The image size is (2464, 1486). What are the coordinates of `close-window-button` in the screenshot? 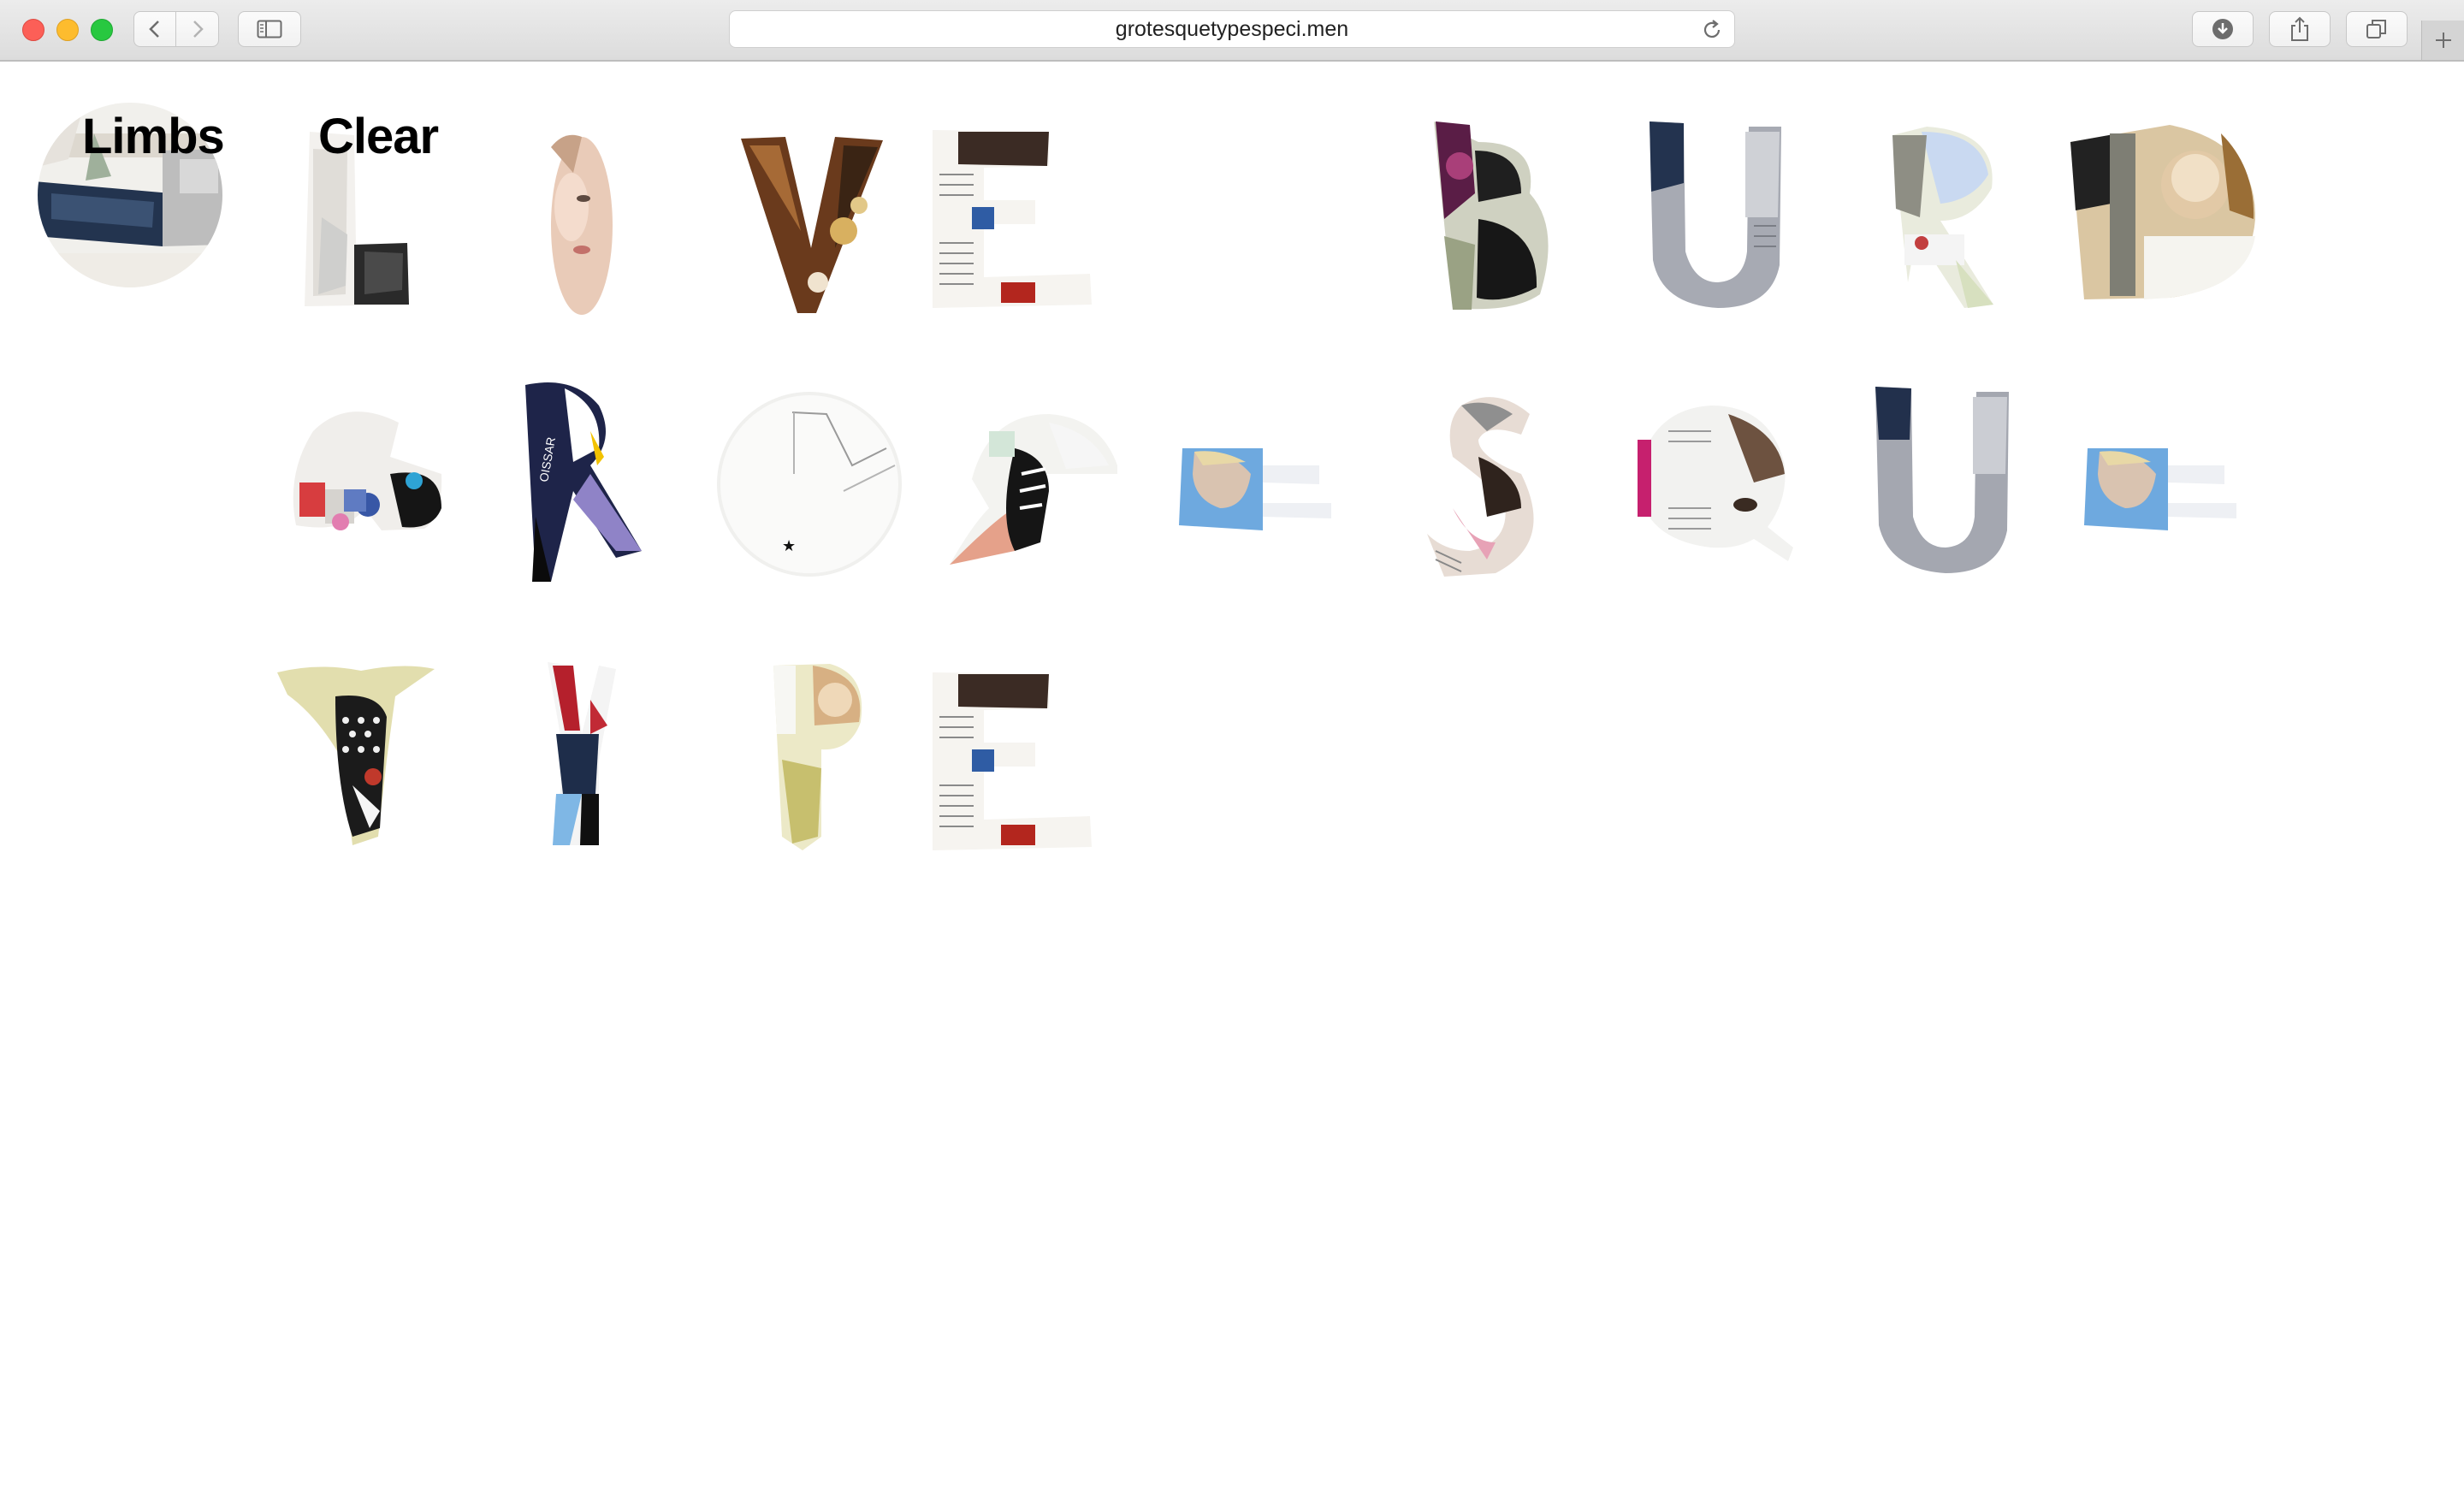 It's located at (33, 30).